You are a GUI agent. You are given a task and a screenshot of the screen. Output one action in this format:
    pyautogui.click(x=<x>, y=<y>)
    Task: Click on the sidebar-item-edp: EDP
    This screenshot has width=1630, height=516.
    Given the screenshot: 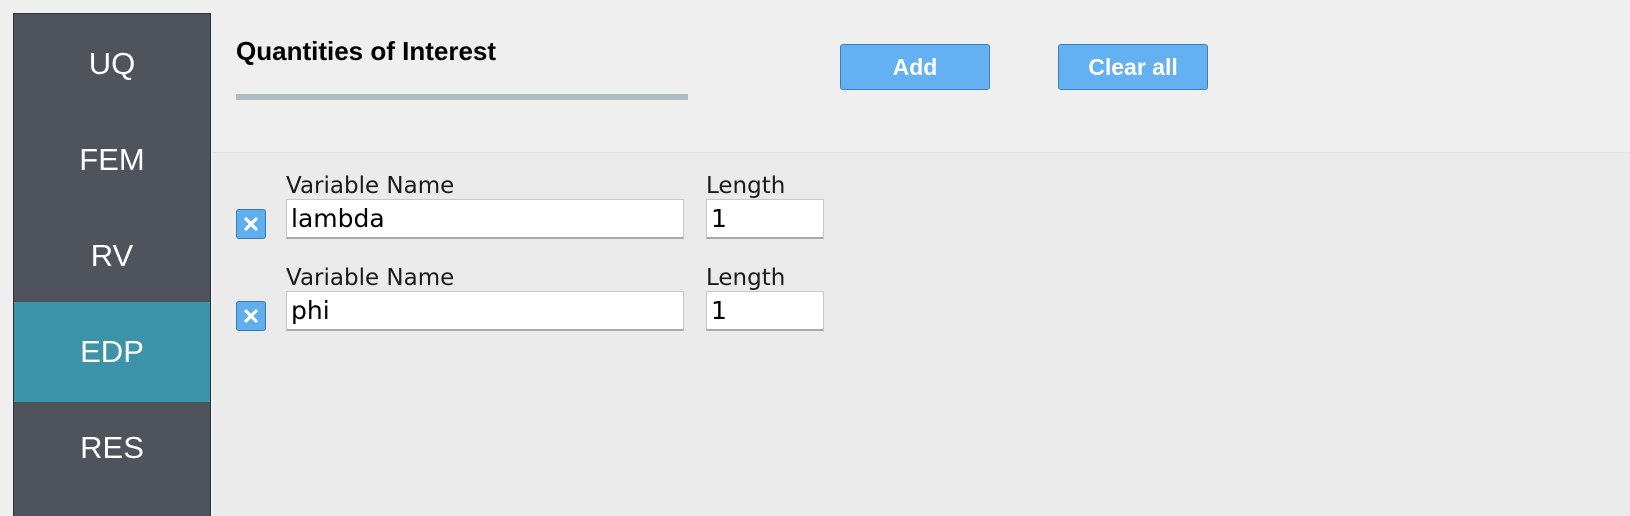 What is the action you would take?
    pyautogui.click(x=112, y=352)
    